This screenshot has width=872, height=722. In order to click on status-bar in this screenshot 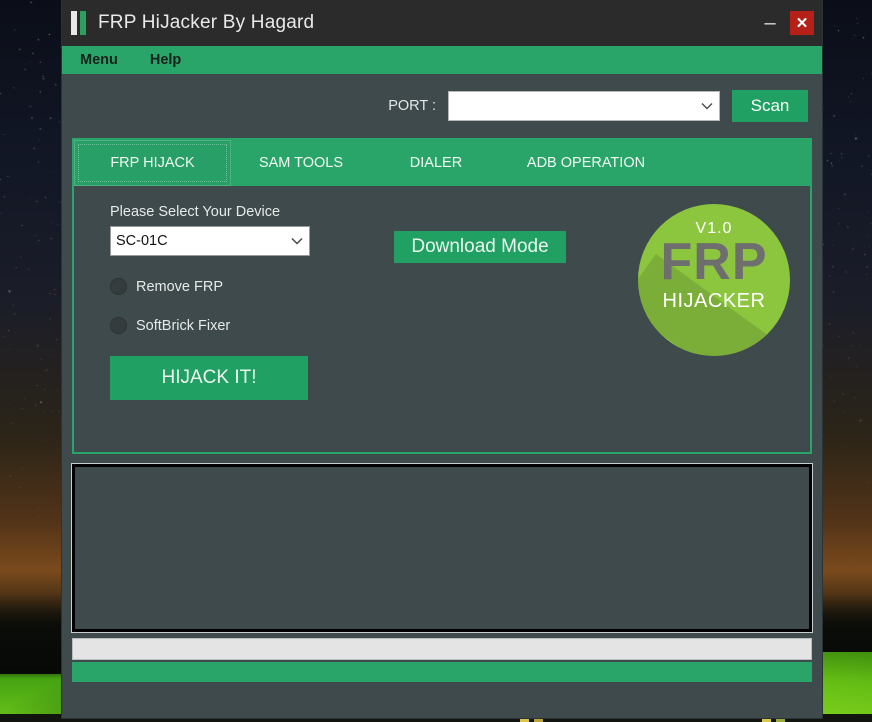, I will do `click(442, 672)`.